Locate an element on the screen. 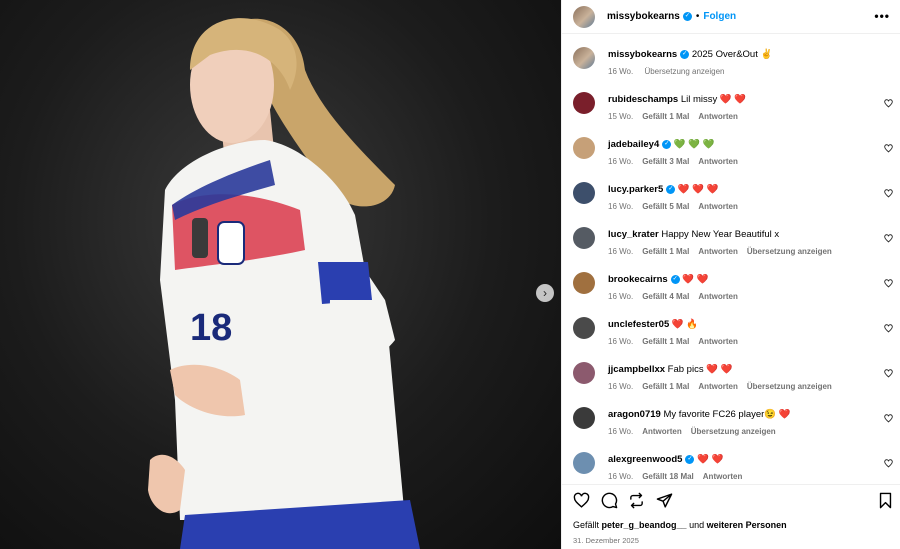  comment-line: aragon0719 My favorite FC26 player😉 ❤️ is located at coordinates (699, 414).